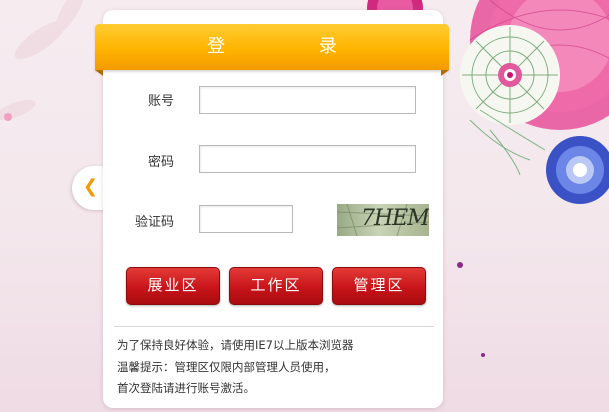 This screenshot has width=609, height=412. Describe the element at coordinates (173, 286) in the screenshot. I see `exhibit-area-button: 展业区` at that location.